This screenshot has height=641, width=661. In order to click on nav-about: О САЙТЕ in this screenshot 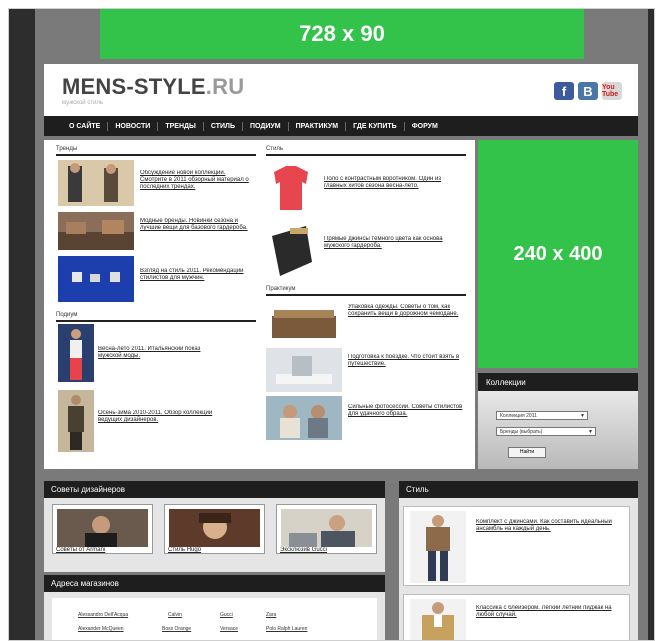, I will do `click(85, 126)`.